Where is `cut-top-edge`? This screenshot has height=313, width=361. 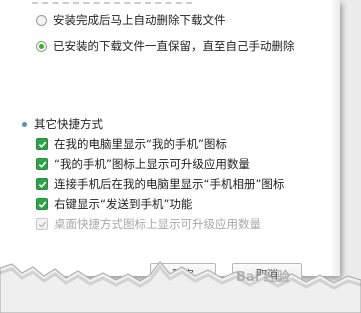
cut-top-edge is located at coordinates (112, 2).